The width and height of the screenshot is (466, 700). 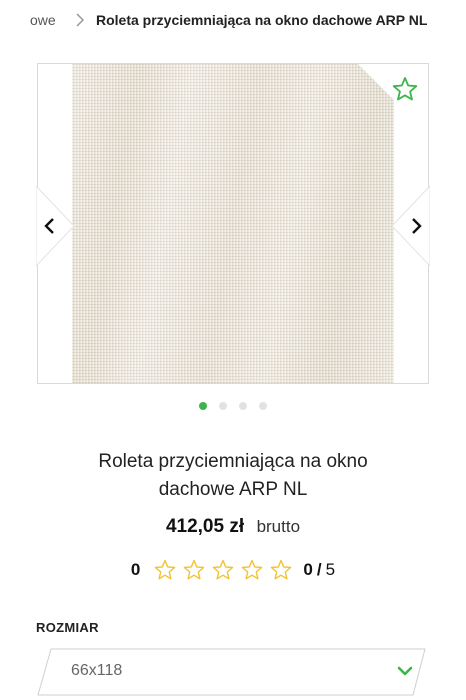 What do you see at coordinates (80, 20) in the screenshot?
I see `chevron-right-icon` at bounding box center [80, 20].